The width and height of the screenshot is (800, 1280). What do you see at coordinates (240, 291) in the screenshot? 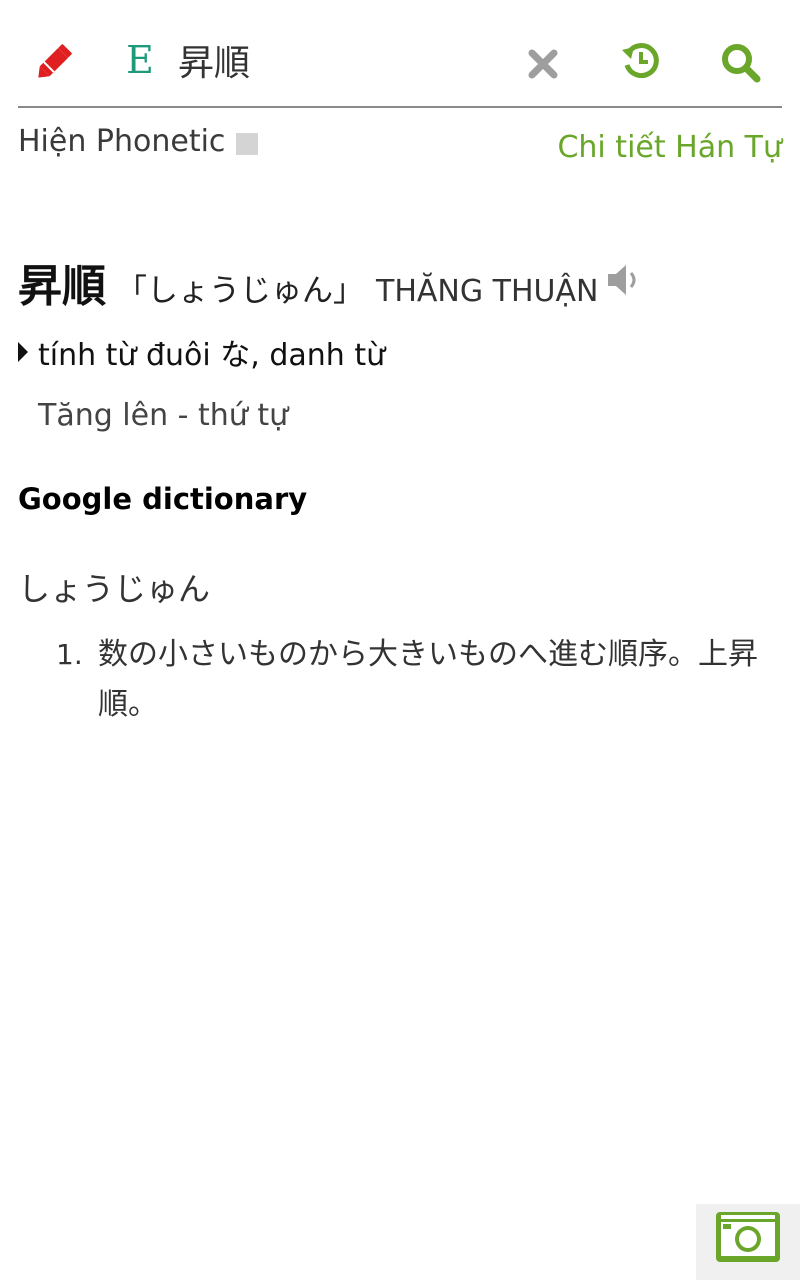
I see `entry-reading: 「しょうじゅん」` at bounding box center [240, 291].